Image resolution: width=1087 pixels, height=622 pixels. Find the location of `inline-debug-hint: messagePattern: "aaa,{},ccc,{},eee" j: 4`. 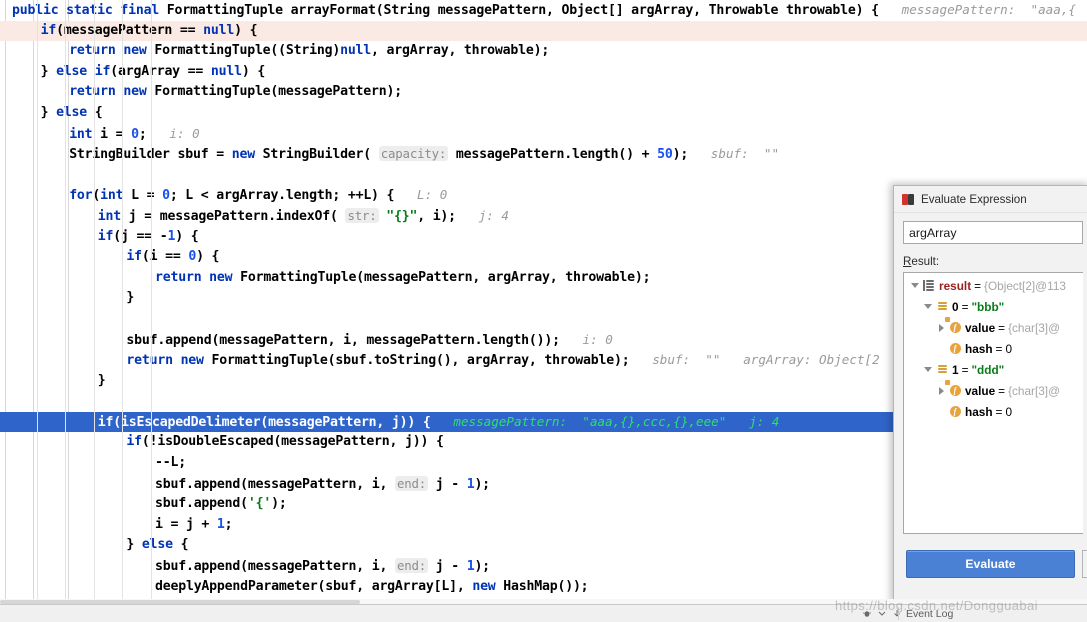

inline-debug-hint: messagePattern: "aaa,{},ccc,{},eee" j: 4 is located at coordinates (605, 421).